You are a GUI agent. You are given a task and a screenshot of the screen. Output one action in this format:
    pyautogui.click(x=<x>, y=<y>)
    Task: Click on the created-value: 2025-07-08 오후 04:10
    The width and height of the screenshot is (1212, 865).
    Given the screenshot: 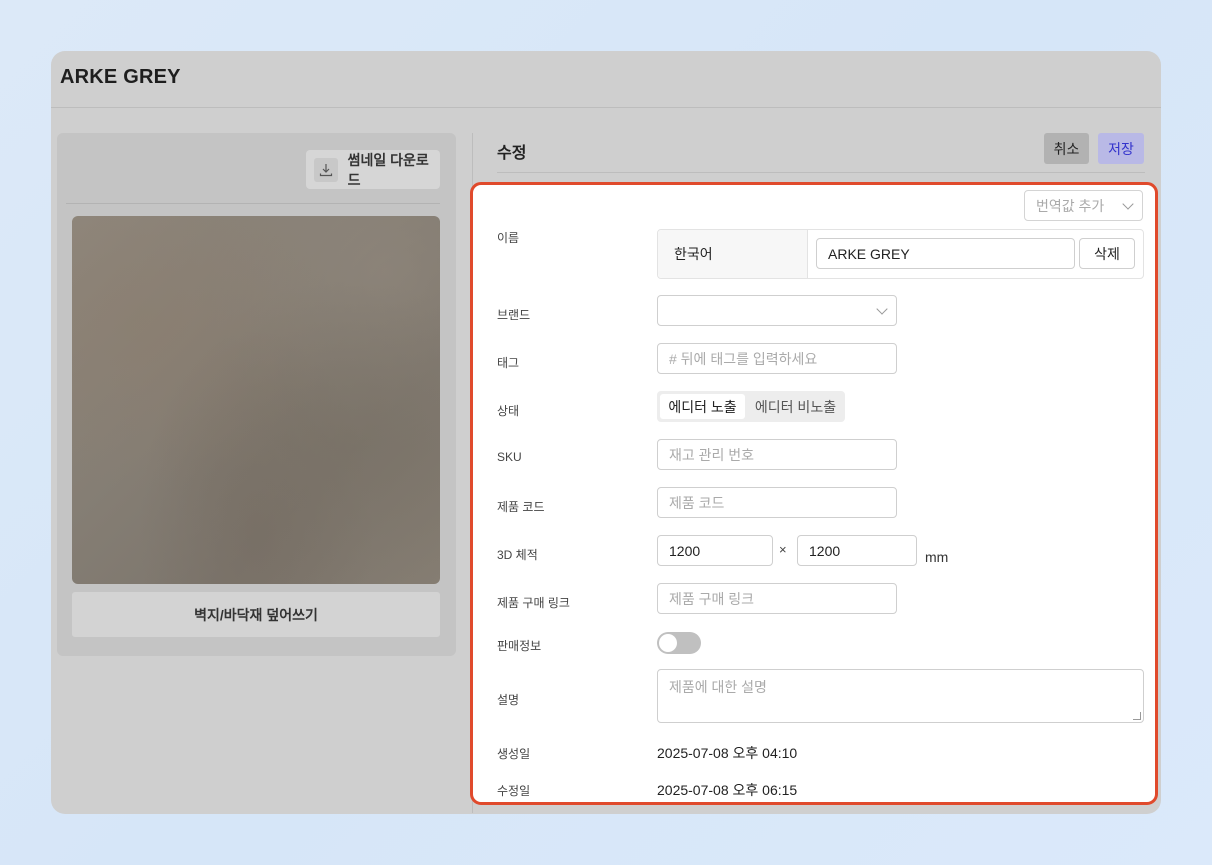 What is the action you would take?
    pyautogui.click(x=727, y=753)
    